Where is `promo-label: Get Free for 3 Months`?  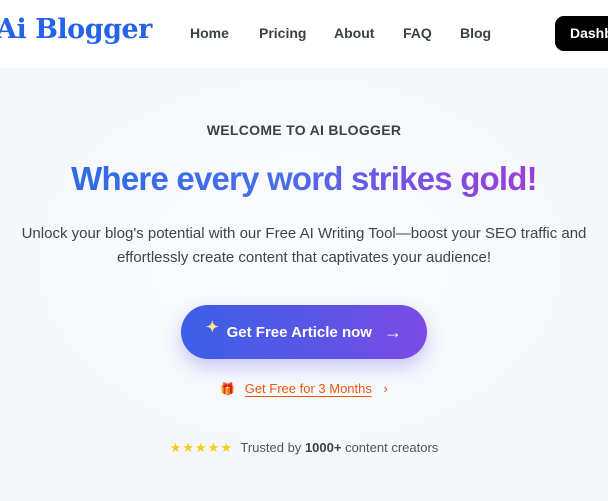 promo-label: Get Free for 3 Months is located at coordinates (308, 388).